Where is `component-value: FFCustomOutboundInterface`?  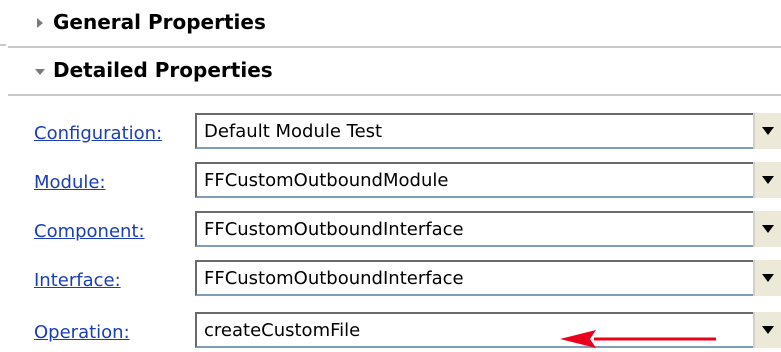
component-value: FFCustomOutboundInterface is located at coordinates (334, 229).